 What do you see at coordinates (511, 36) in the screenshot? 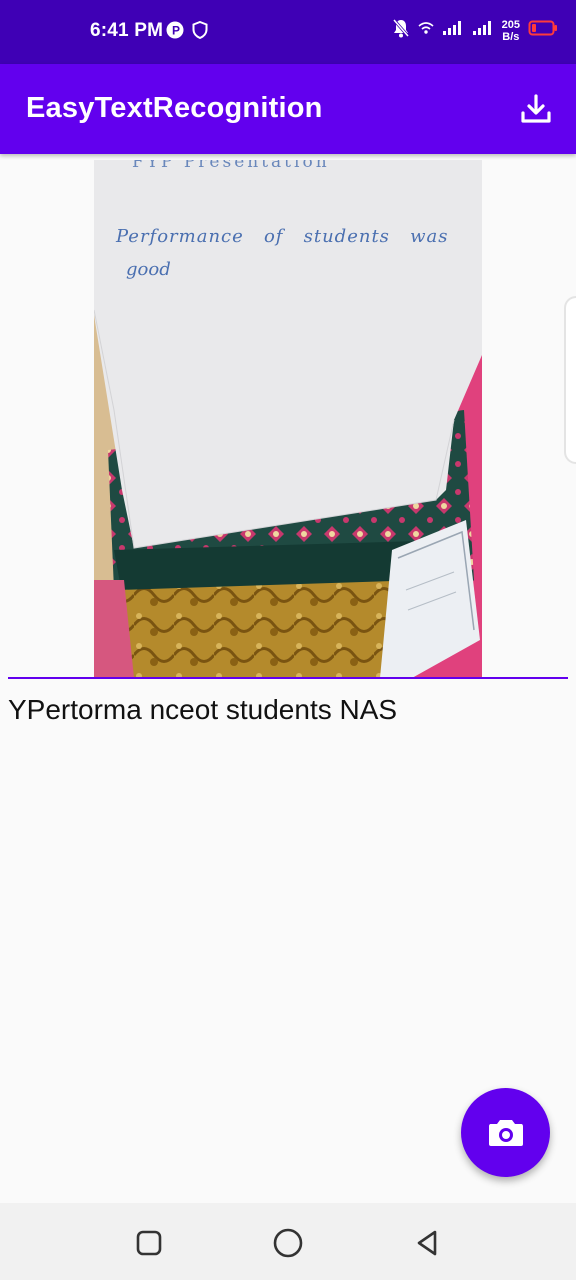
I see `net-speed-unit: B/s` at bounding box center [511, 36].